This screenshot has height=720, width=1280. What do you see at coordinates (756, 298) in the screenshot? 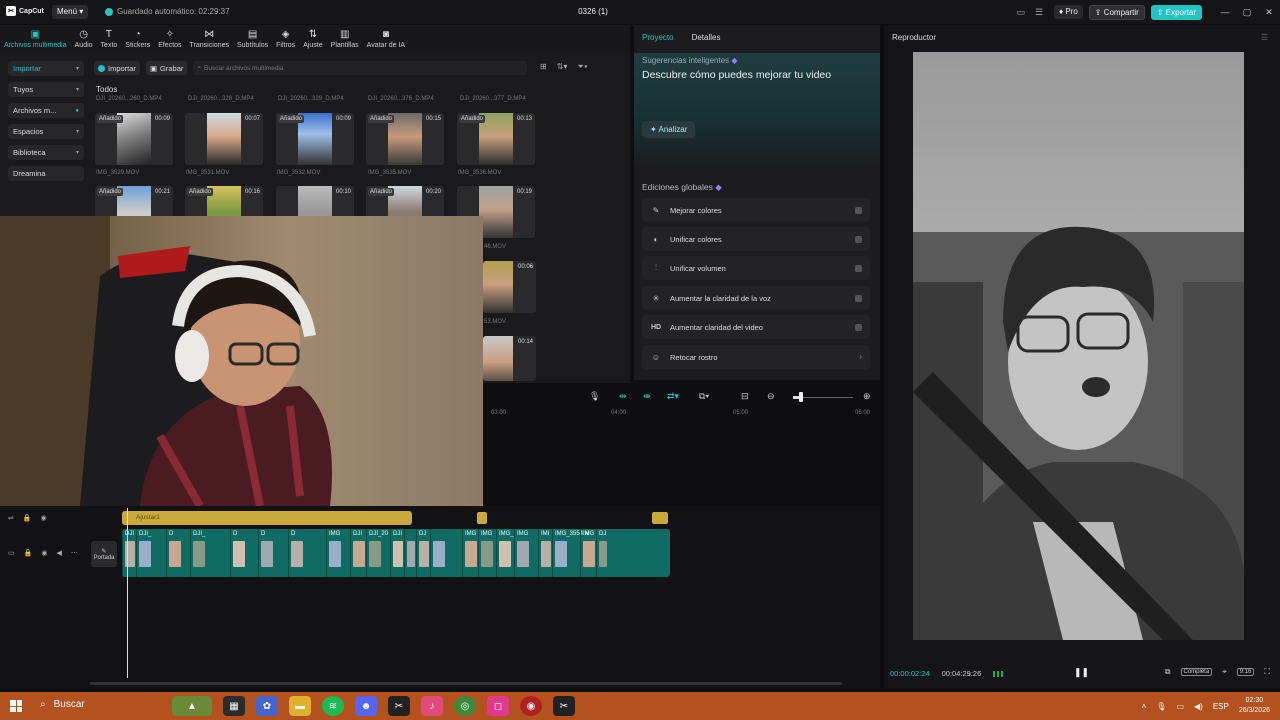
I see `global-edit-voice-clarity: ✳ Aumentar la claridad de la voz` at bounding box center [756, 298].